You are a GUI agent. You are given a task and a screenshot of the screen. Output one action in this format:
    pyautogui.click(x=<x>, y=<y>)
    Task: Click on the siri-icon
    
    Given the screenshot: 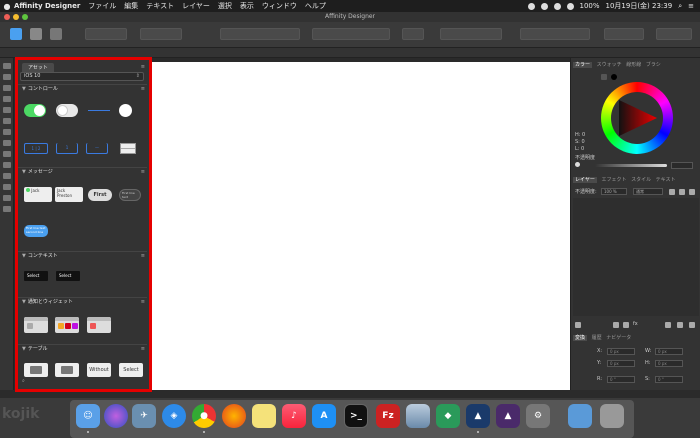 What is the action you would take?
    pyautogui.click(x=116, y=416)
    